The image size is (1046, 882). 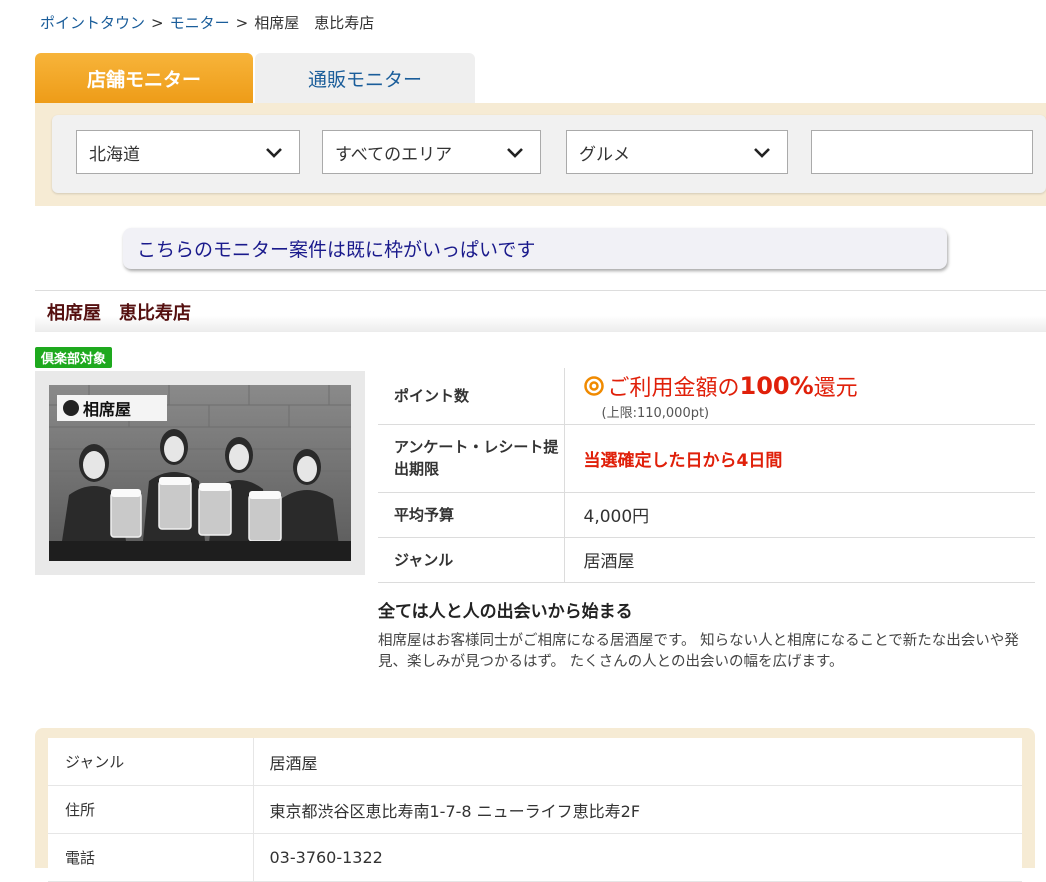 What do you see at coordinates (535, 248) in the screenshot?
I see `full-capacity-notice: こちらのモニター案件は既に枠がいっぱいです` at bounding box center [535, 248].